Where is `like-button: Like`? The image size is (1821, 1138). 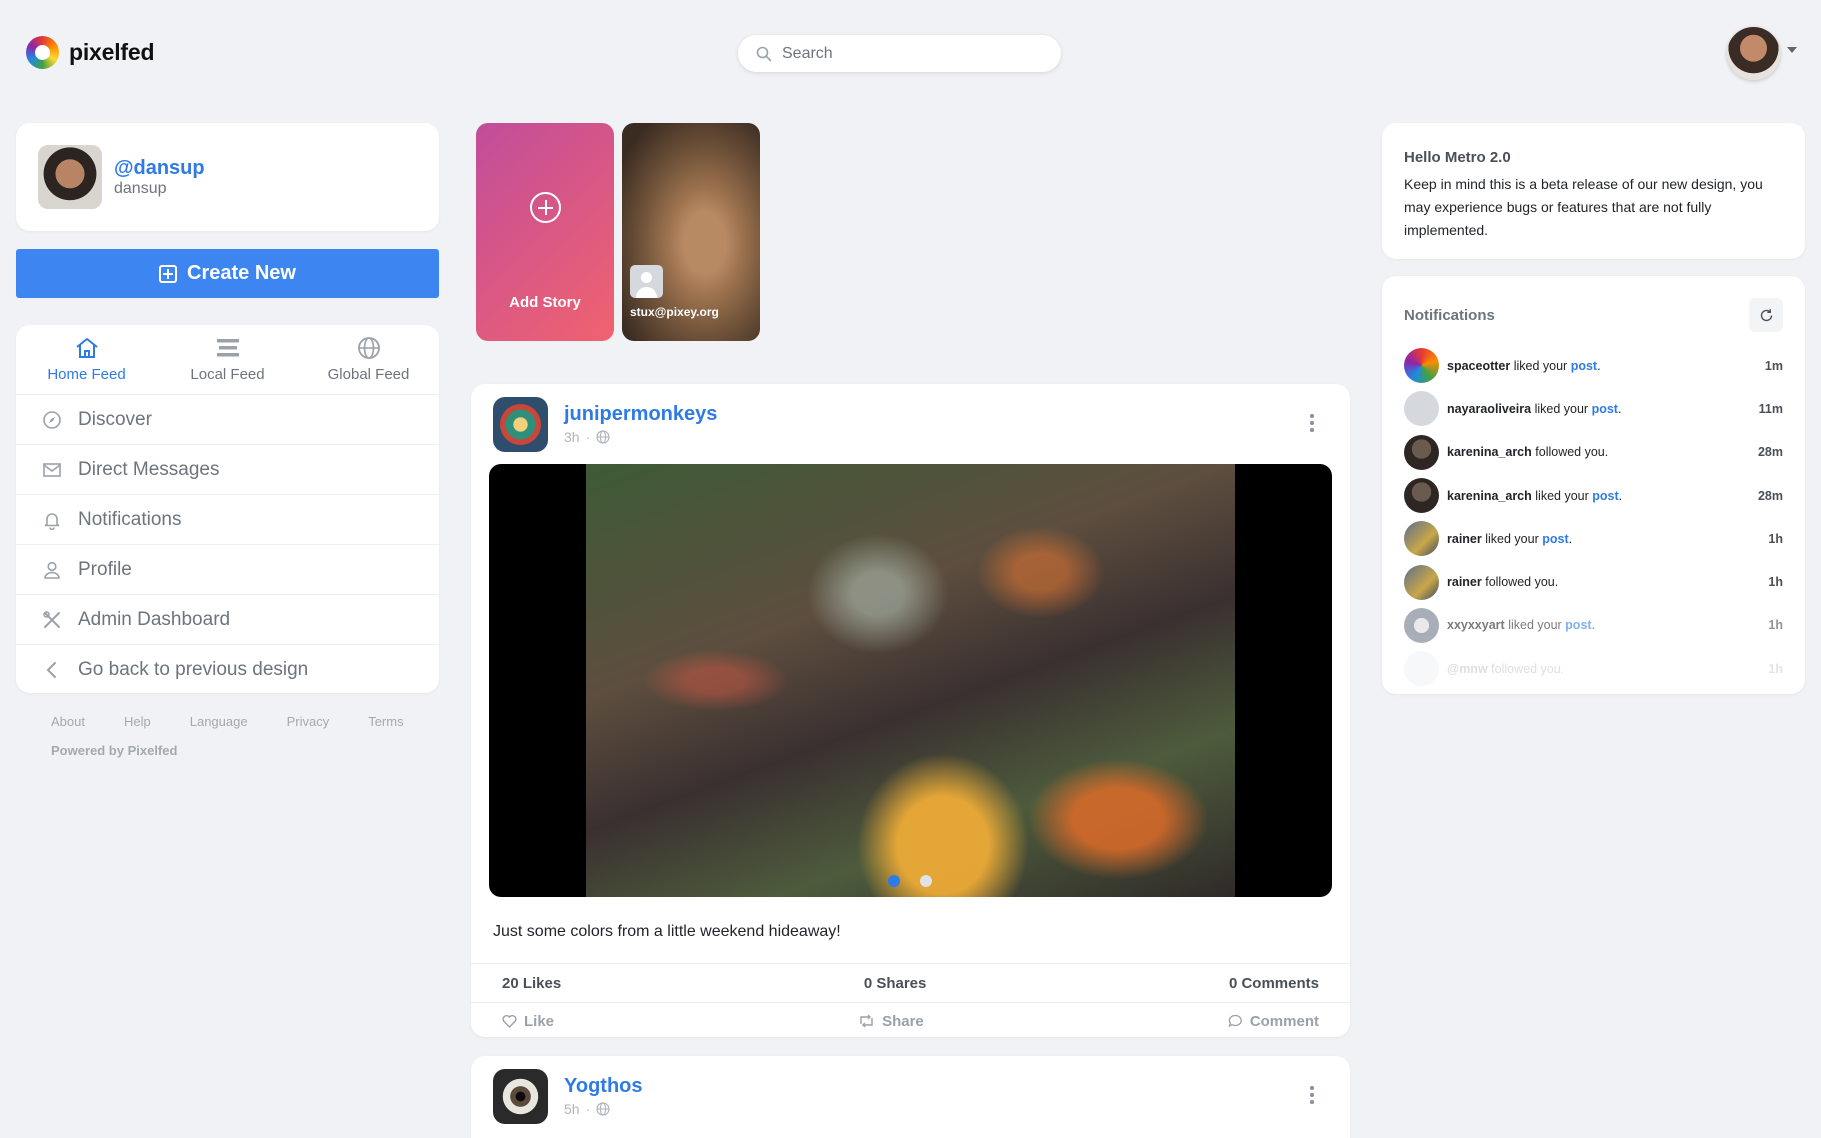
like-button: Like is located at coordinates (528, 1021).